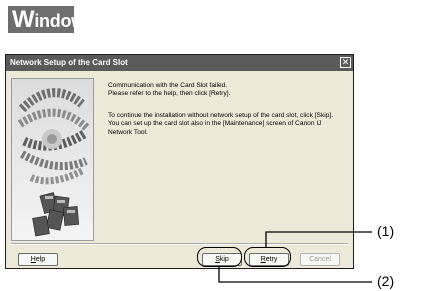  What do you see at coordinates (295, 275) in the screenshot?
I see `skip-leader-line` at bounding box center [295, 275].